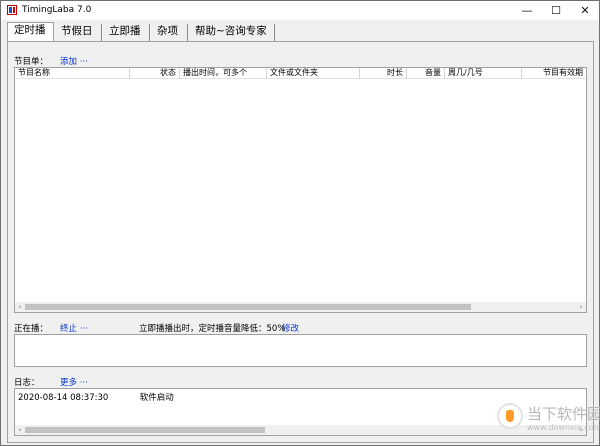 Image resolution: width=600 pixels, height=446 pixels. Describe the element at coordinates (31, 62) in the screenshot. I see `program-list-label: 节目单：` at that location.